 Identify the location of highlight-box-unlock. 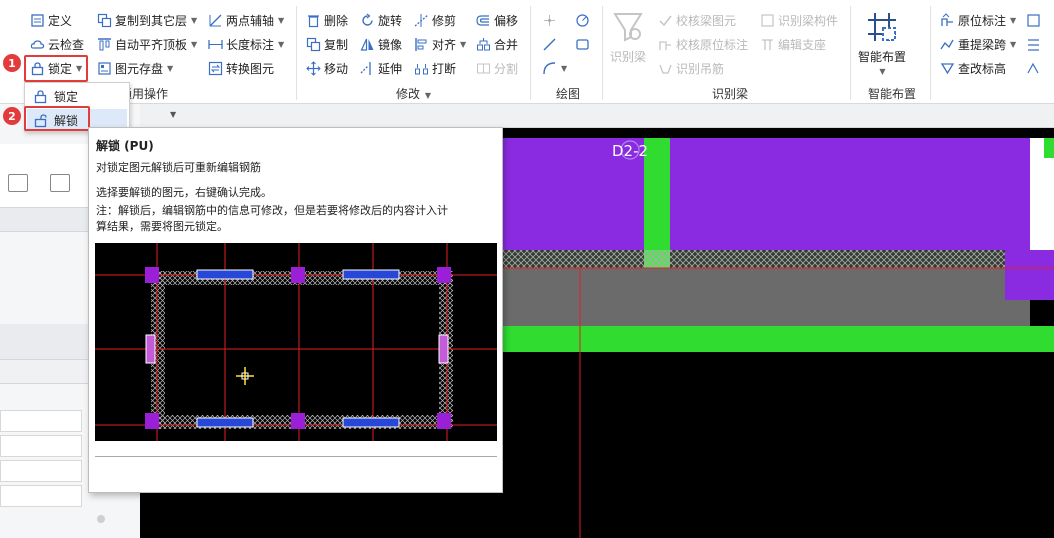
(57, 118).